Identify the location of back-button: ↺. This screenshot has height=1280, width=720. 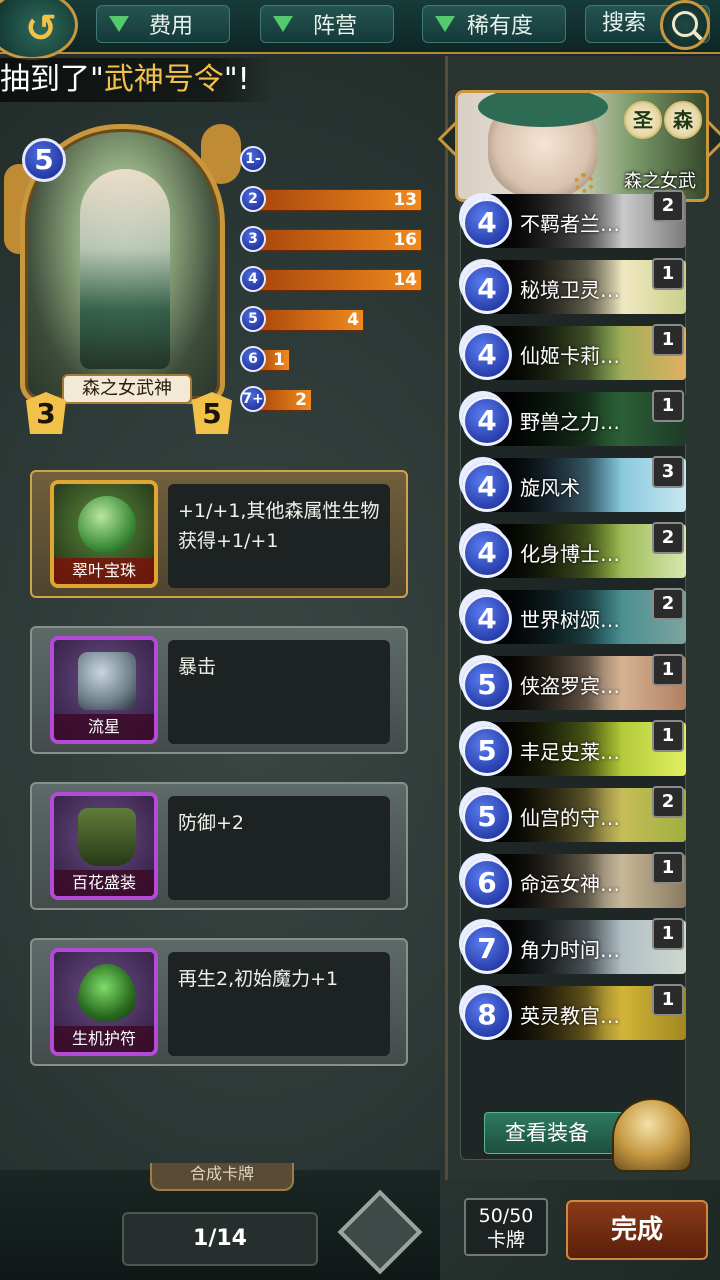
(39, 30).